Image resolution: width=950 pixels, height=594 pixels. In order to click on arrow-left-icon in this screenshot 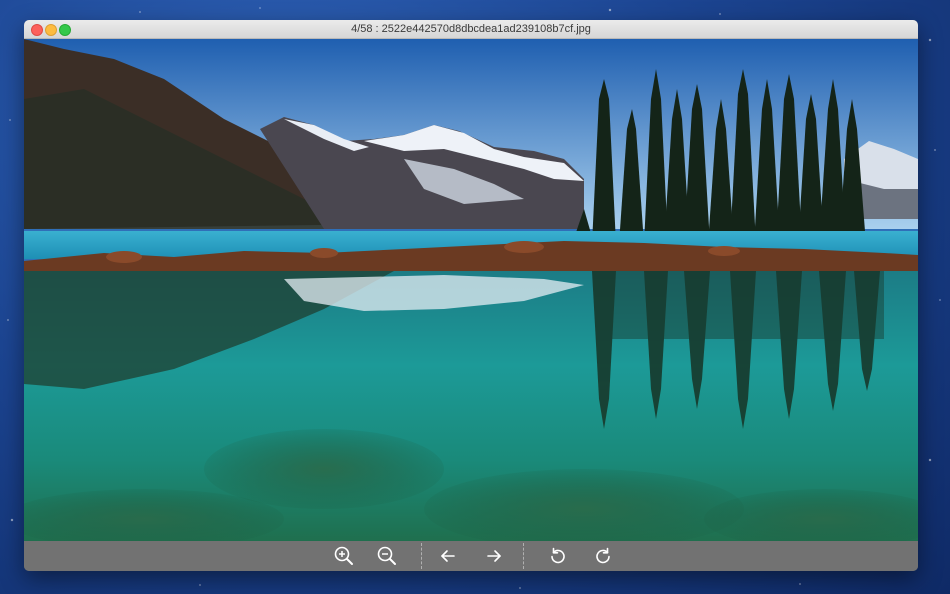, I will do `click(448, 556)`.